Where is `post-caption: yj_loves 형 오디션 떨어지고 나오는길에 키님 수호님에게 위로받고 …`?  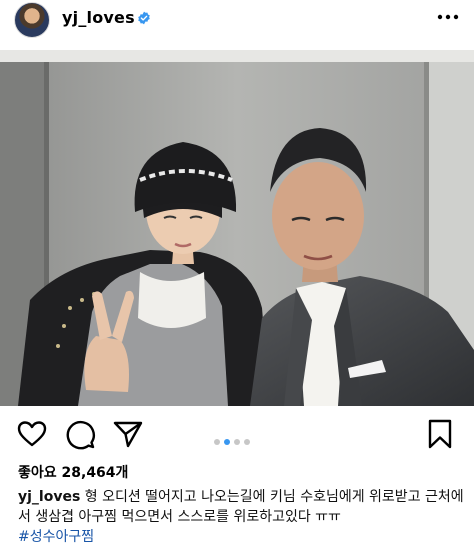
post-caption: yj_loves 형 오디션 떨어지고 나오는길에 키님 수호님에게 위로받고 … is located at coordinates (242, 507).